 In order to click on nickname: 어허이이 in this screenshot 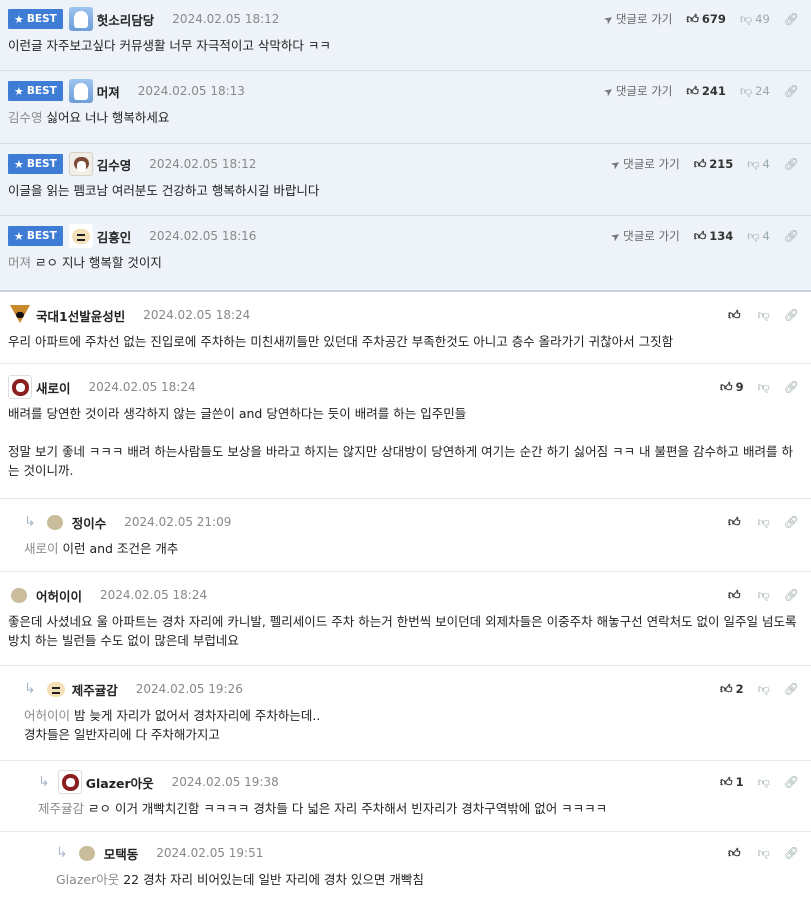, I will do `click(59, 595)`.